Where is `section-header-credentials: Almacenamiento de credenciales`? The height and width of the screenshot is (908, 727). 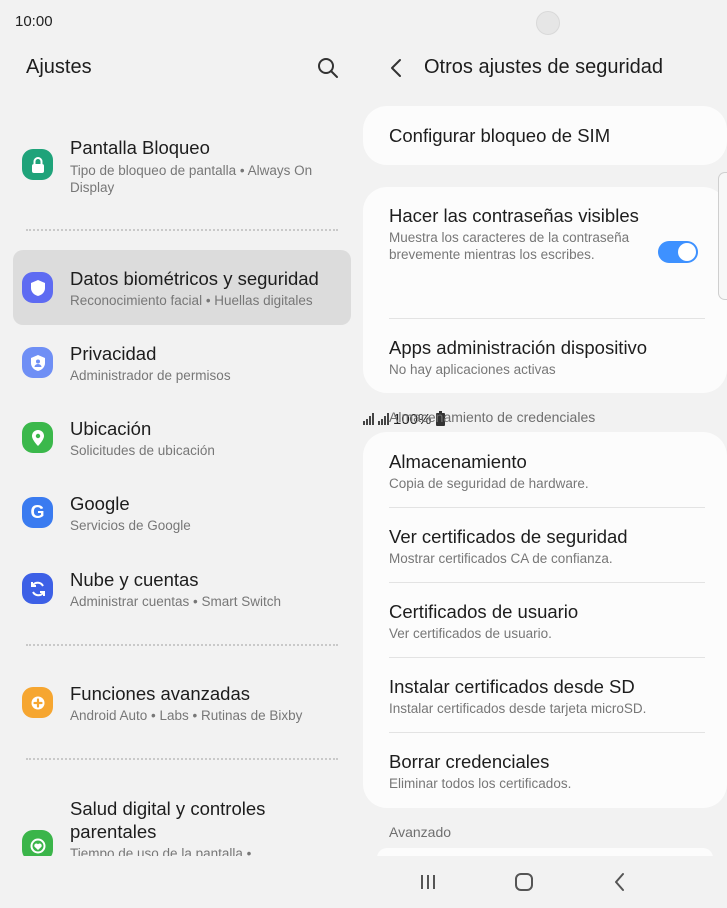 section-header-credentials: Almacenamiento de credenciales is located at coordinates (492, 417).